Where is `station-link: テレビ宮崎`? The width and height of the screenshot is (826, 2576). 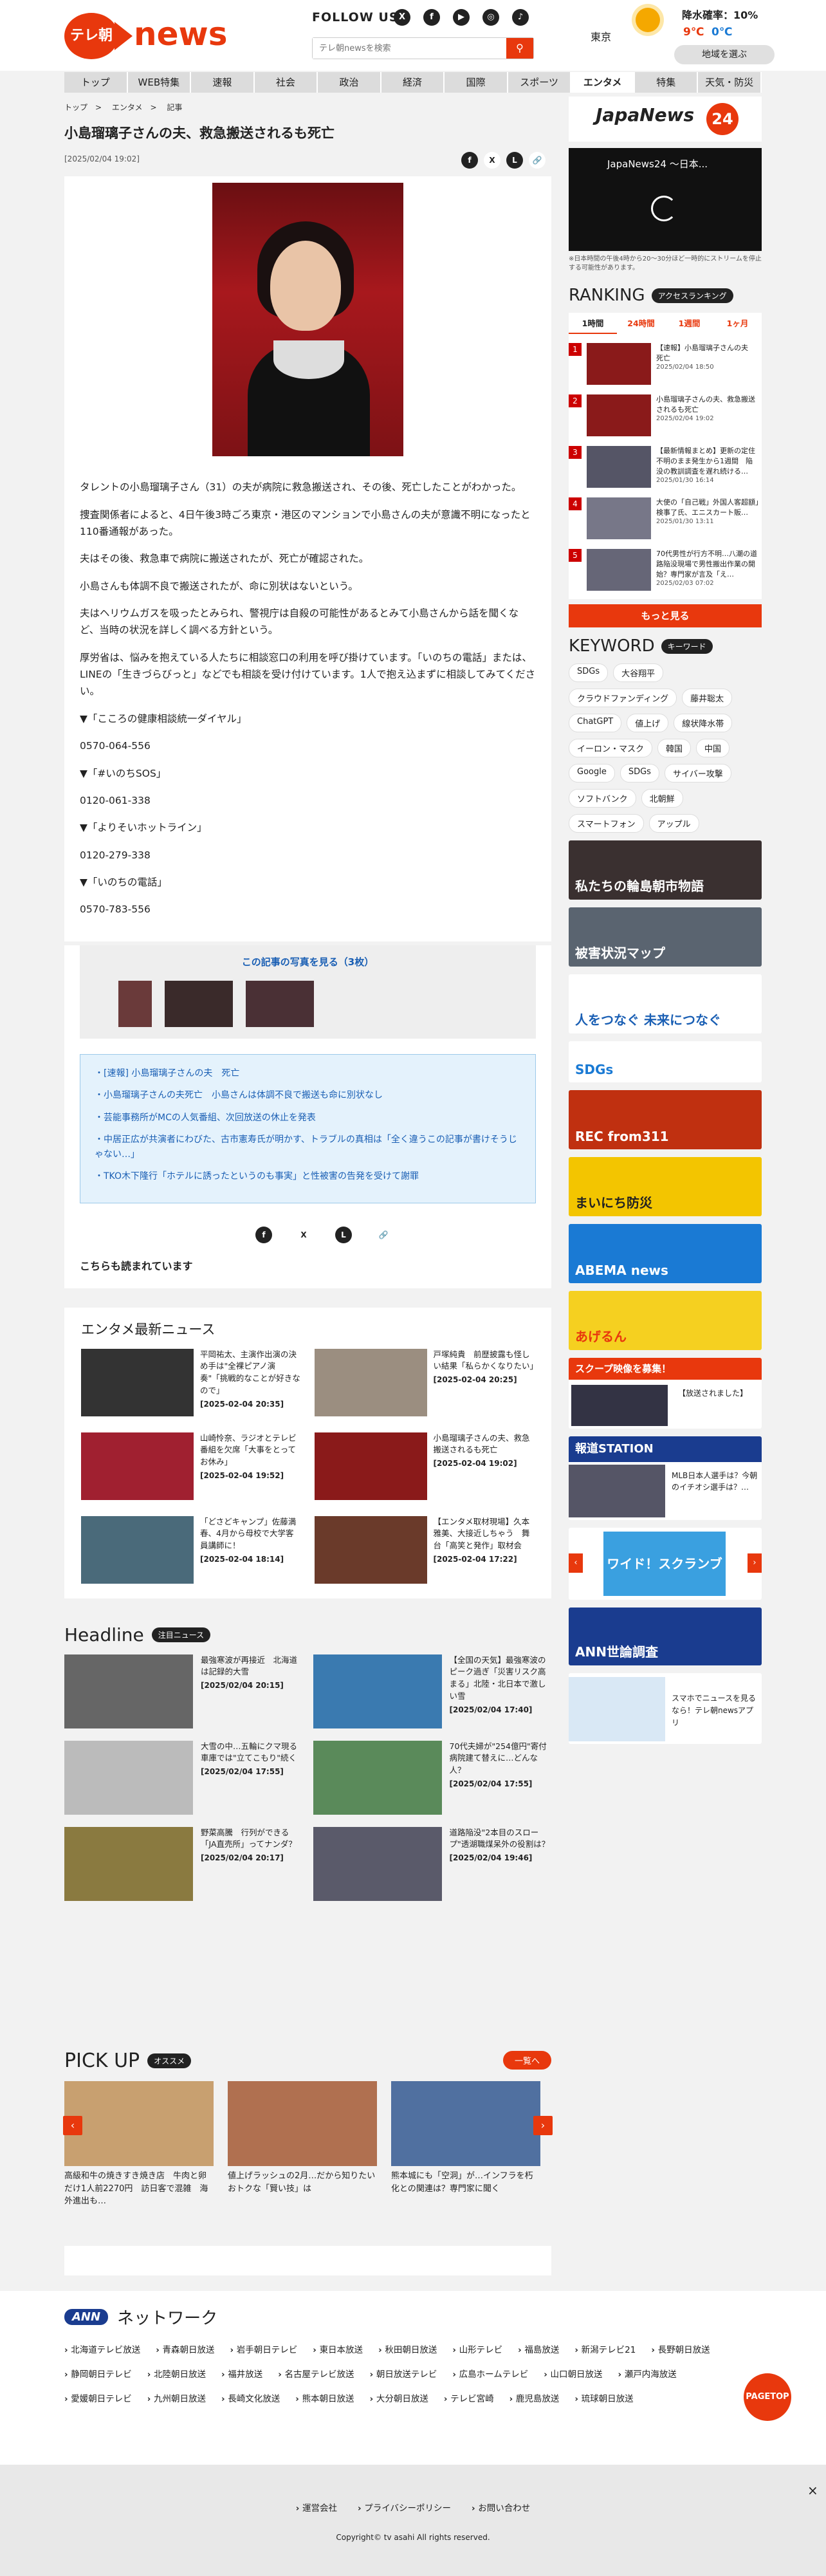 station-link: テレビ宮崎 is located at coordinates (469, 2397).